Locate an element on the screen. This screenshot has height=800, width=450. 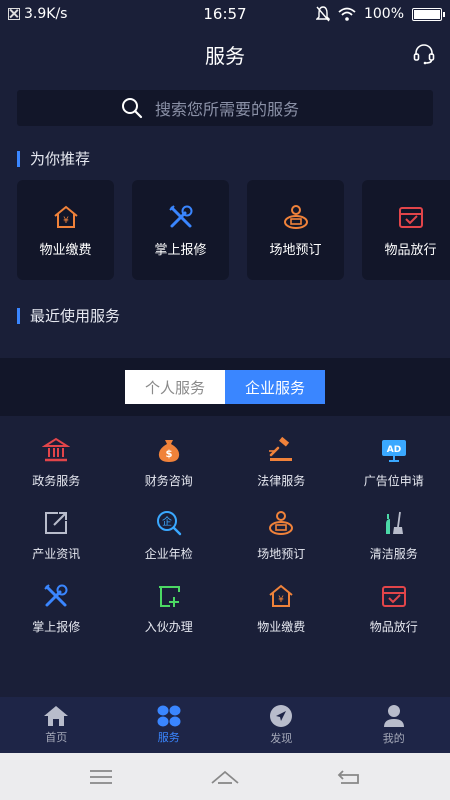
bottom-nav: 首页 服务 发现 我的 is located at coordinates (225, 725).